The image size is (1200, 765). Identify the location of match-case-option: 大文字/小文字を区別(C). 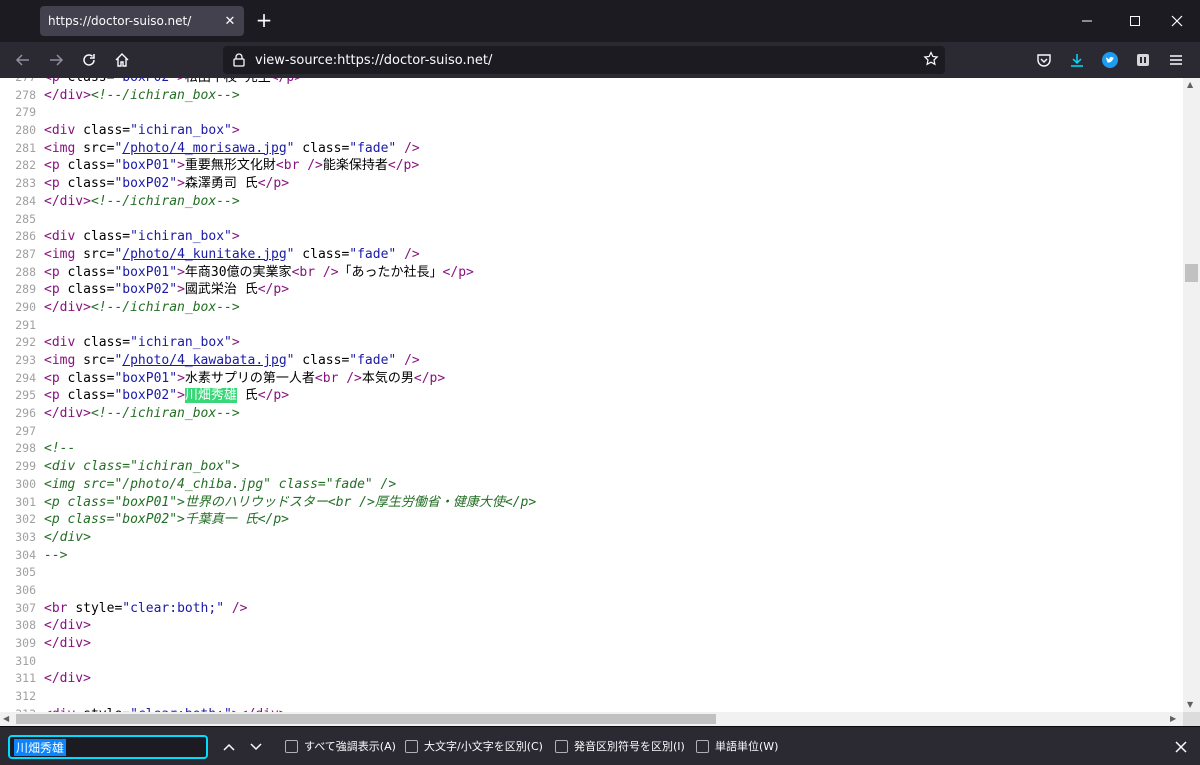
(474, 746).